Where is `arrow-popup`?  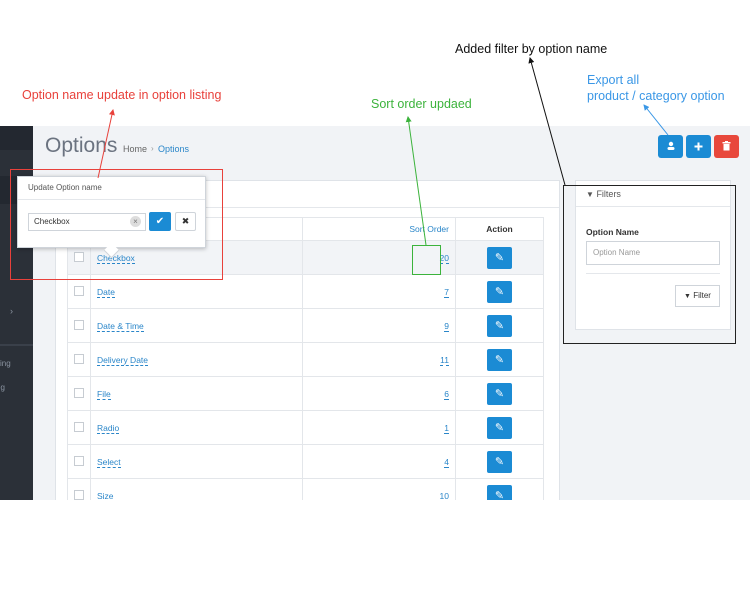 arrow-popup is located at coordinates (106, 144).